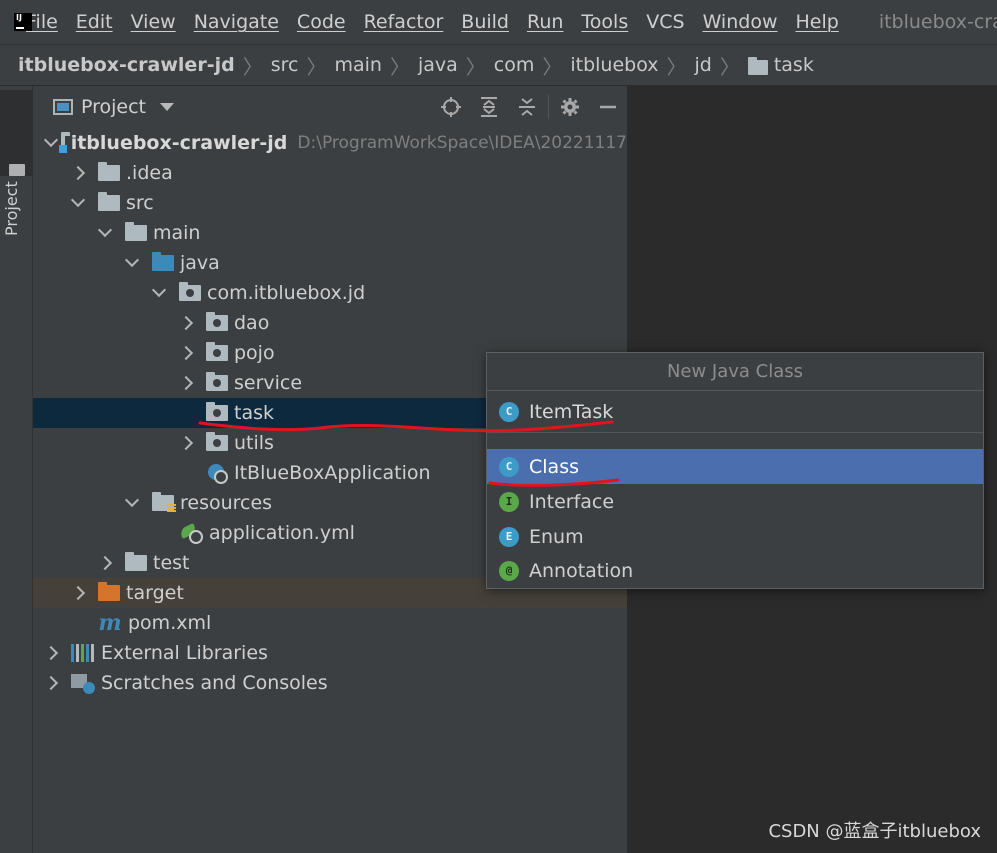 This screenshot has width=997, height=853. Describe the element at coordinates (110, 623) in the screenshot. I see `maven-file-icon: m` at that location.